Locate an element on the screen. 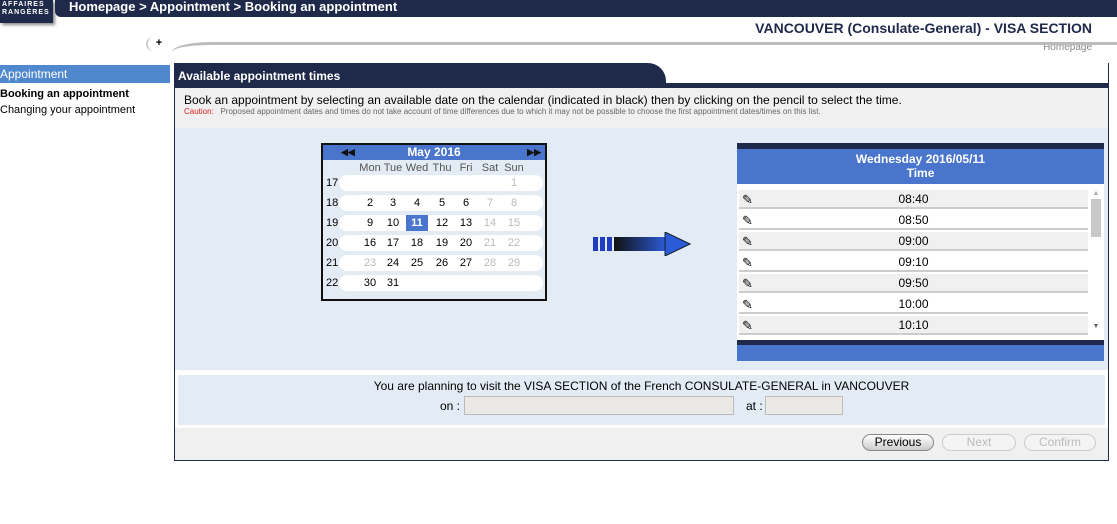 This screenshot has height=524, width=1117. calendar-day: 31 is located at coordinates (393, 283).